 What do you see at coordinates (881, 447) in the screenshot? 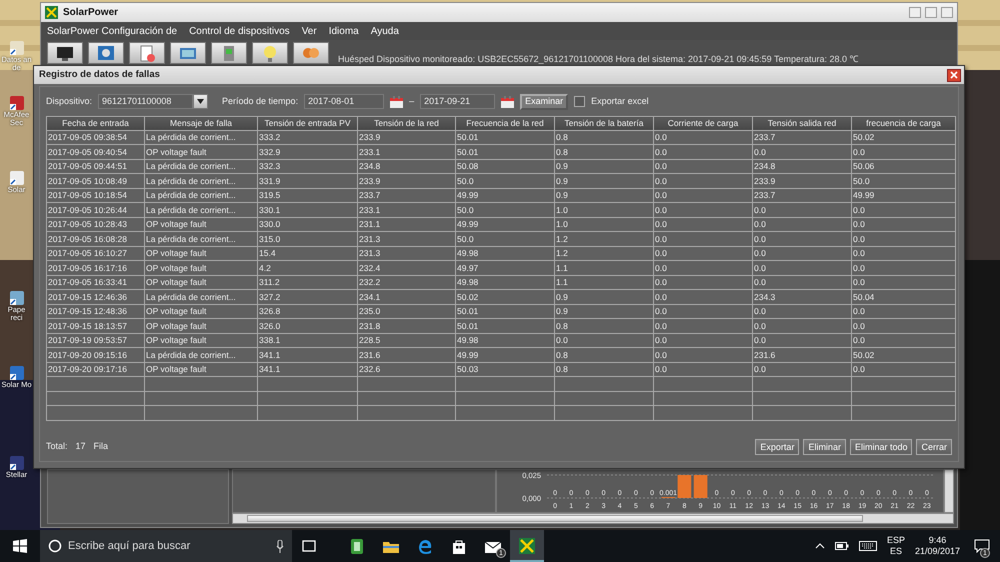
I see `dialog-button: Eliminar todo` at bounding box center [881, 447].